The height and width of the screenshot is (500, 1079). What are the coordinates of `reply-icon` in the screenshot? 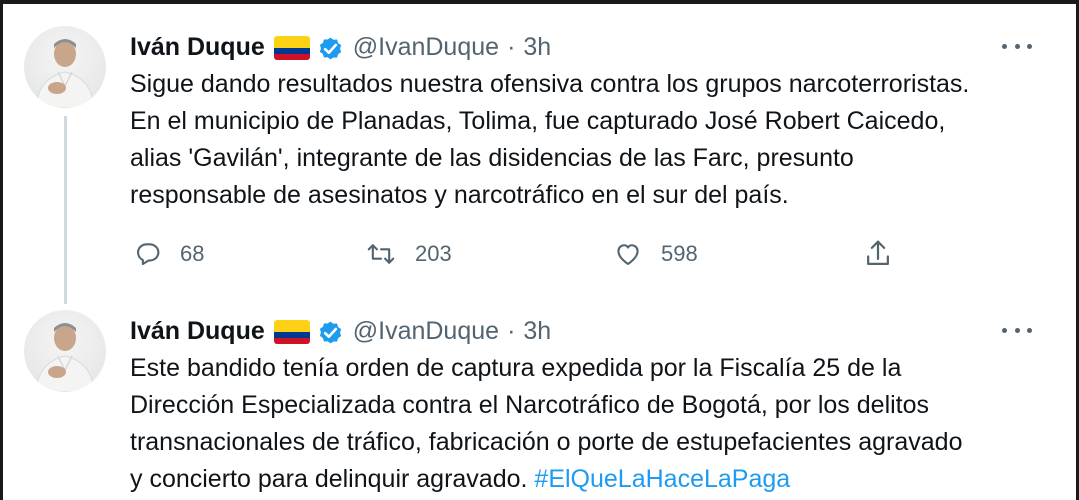 It's located at (148, 254).